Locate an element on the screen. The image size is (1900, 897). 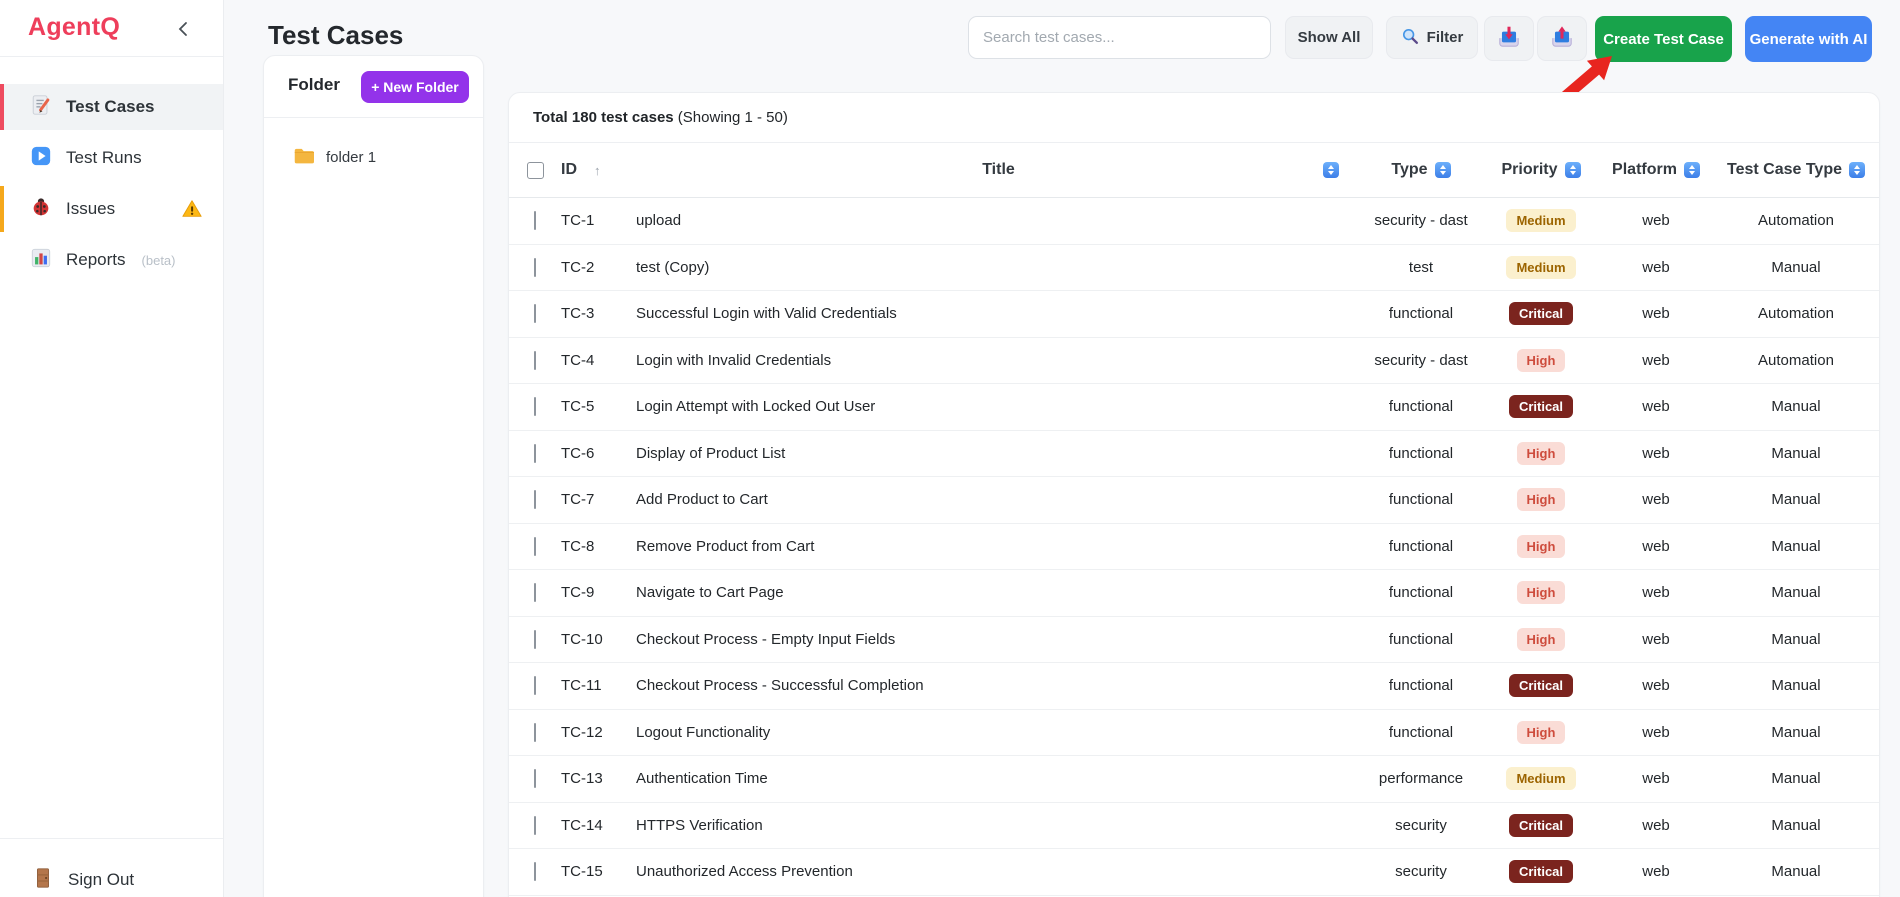
cell-title: Login Attempt with Locked Out User is located at coordinates (998, 406).